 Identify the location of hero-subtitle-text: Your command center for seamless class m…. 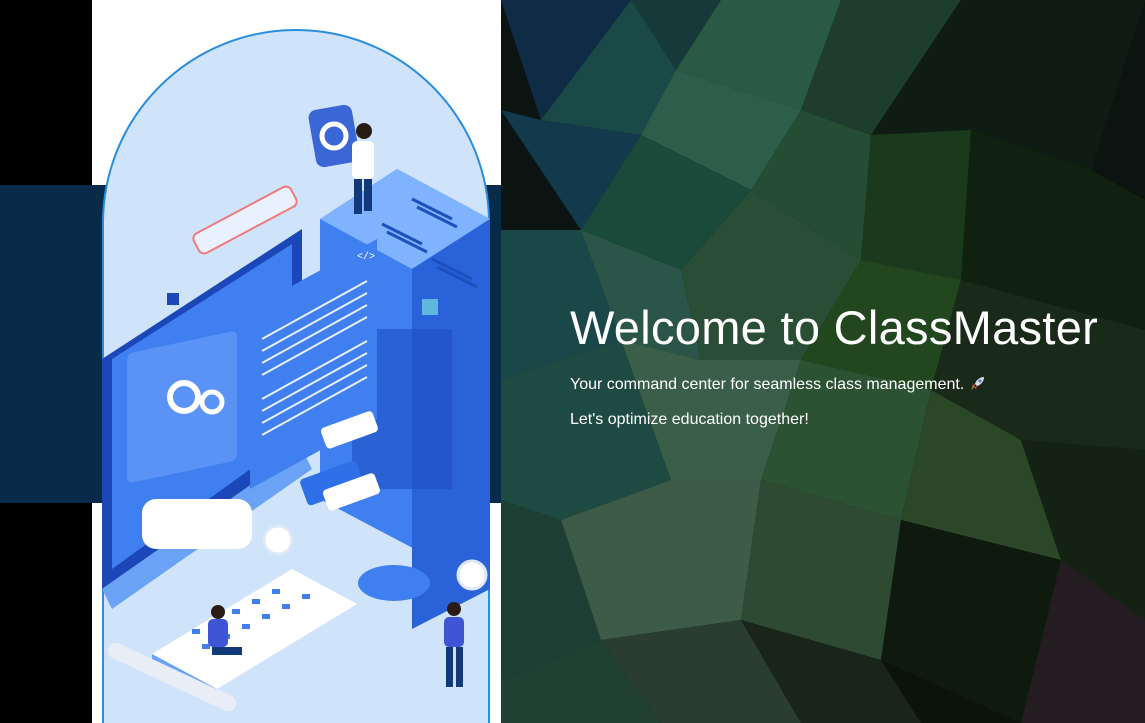
(767, 384).